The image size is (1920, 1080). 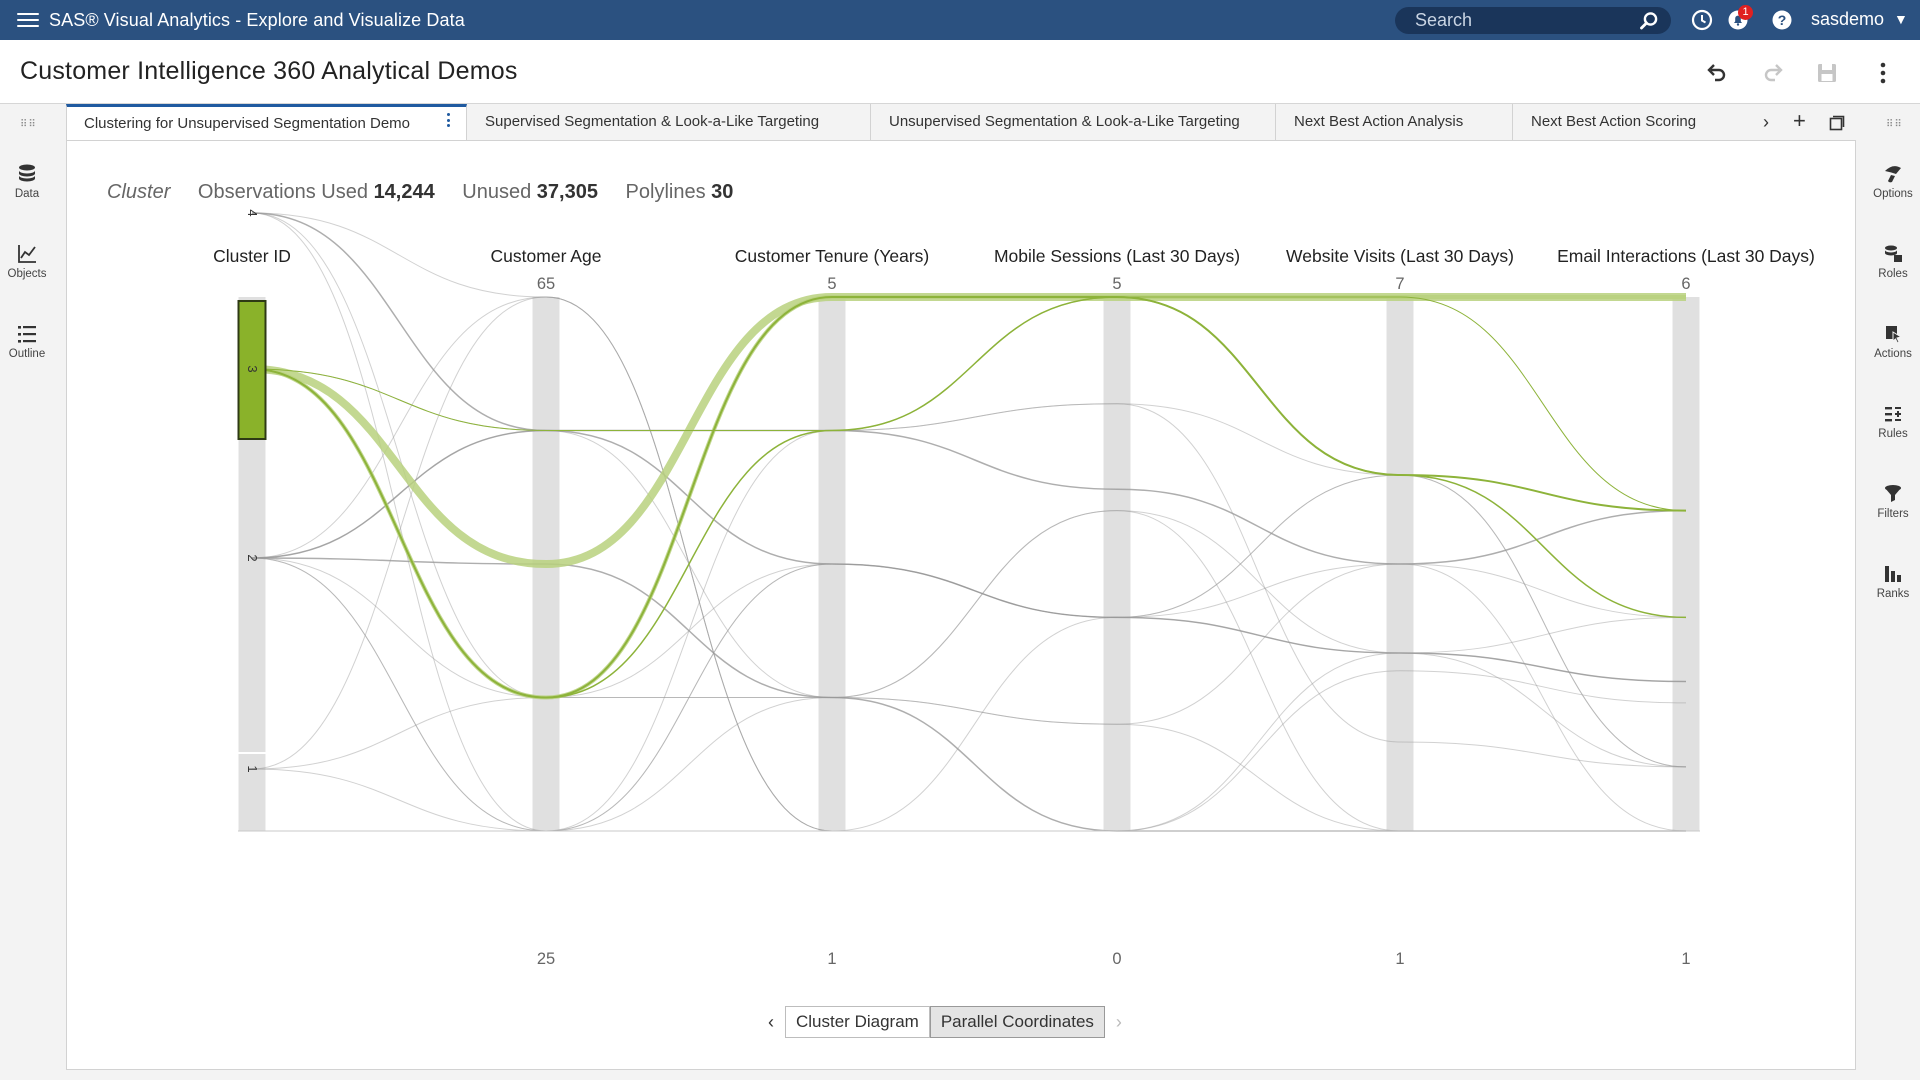 What do you see at coordinates (1379, 121) in the screenshot?
I see `tab-label: Next Best Action Analysis` at bounding box center [1379, 121].